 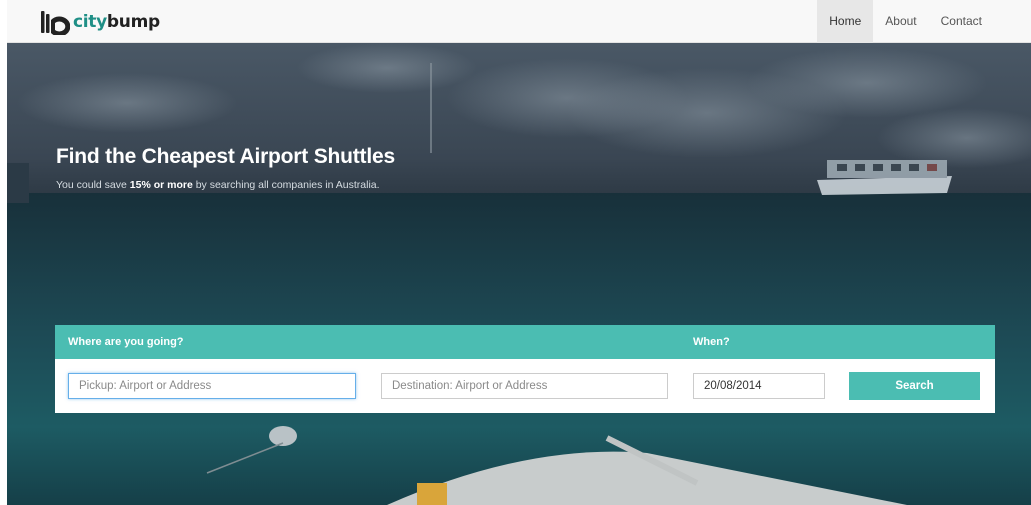 What do you see at coordinates (759, 386) in the screenshot?
I see `date-input` at bounding box center [759, 386].